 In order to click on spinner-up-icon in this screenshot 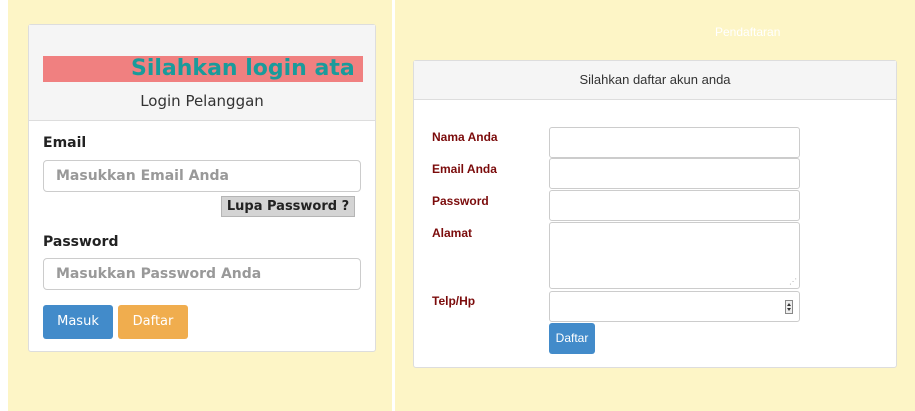, I will do `click(789, 304)`.